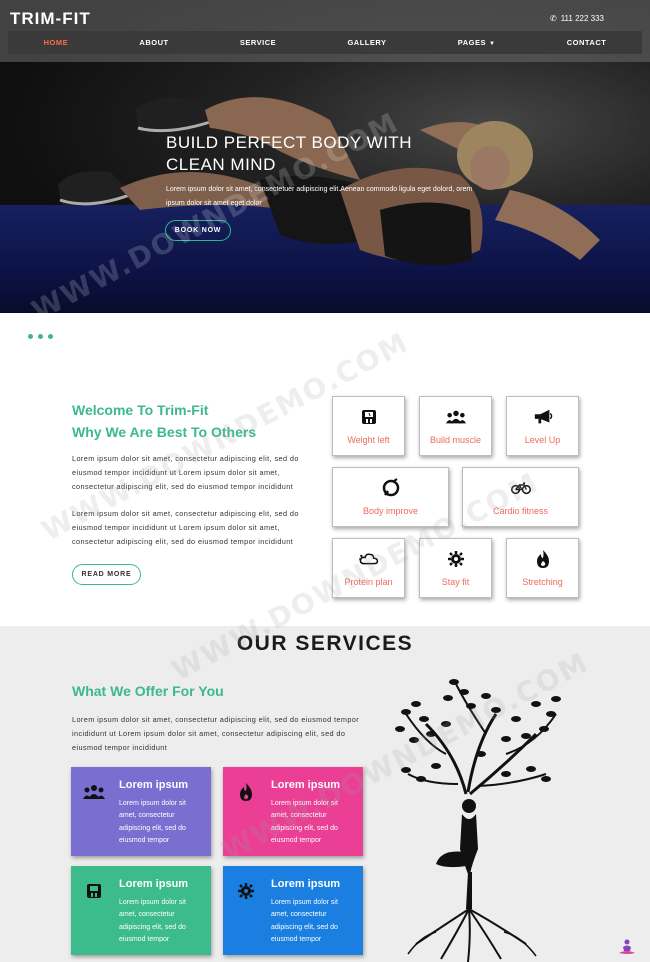  Describe the element at coordinates (582, 18) in the screenshot. I see `phone-text: 111 222 333` at that location.